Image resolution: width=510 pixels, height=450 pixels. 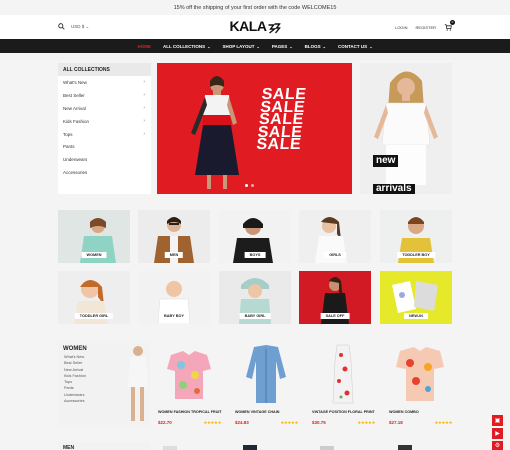 What do you see at coordinates (416, 236) in the screenshot?
I see `category-toddler-boy: TODDLER BOY` at bounding box center [416, 236].